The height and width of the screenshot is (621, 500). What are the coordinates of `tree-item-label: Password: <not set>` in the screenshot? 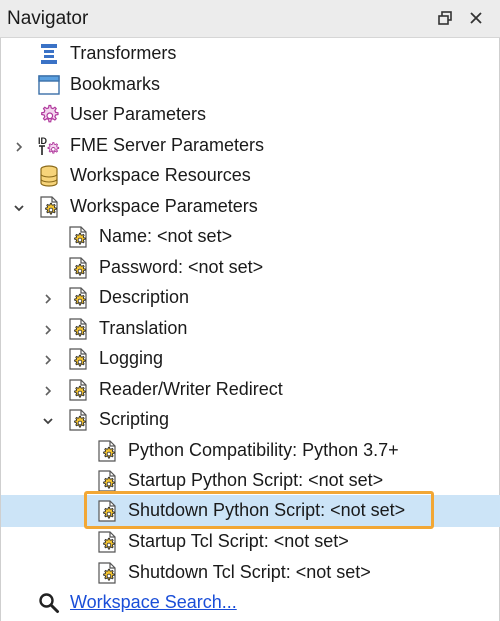 It's located at (181, 267).